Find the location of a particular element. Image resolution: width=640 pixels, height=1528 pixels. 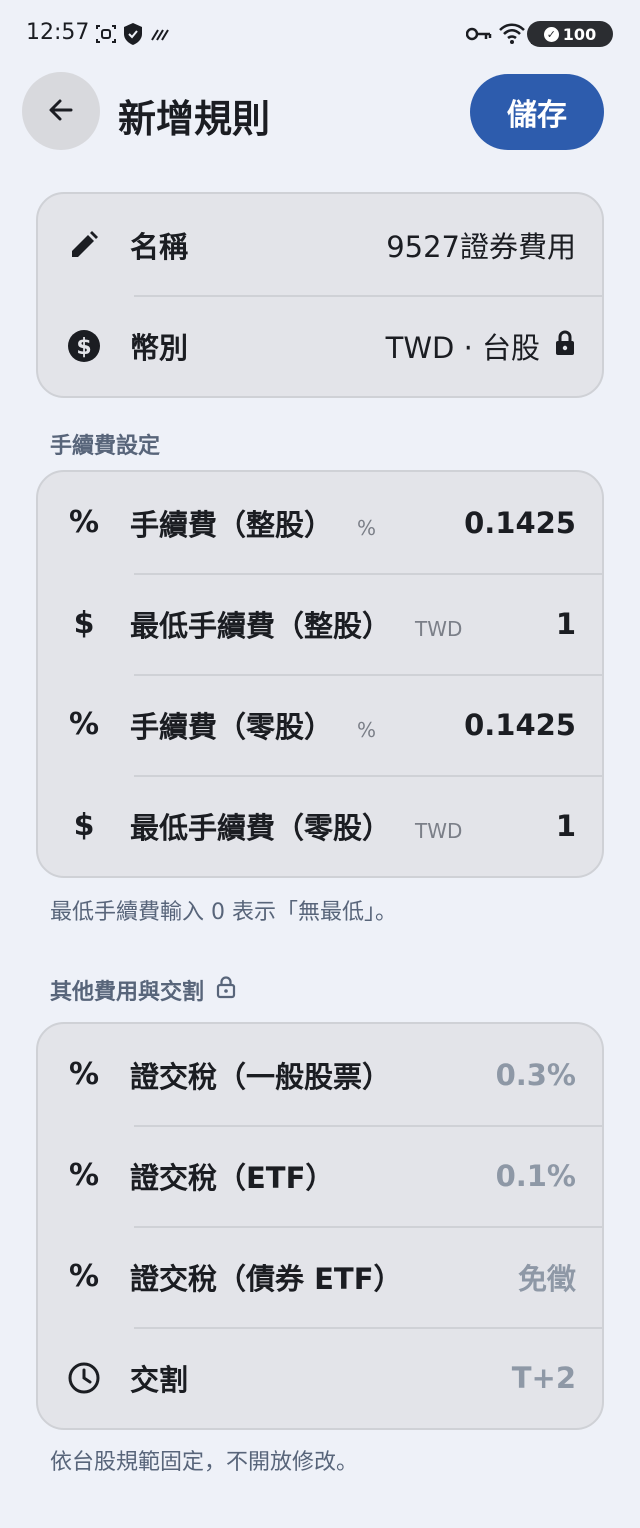

tax-label: 證交稅（一般股票） is located at coordinates (261, 1076).